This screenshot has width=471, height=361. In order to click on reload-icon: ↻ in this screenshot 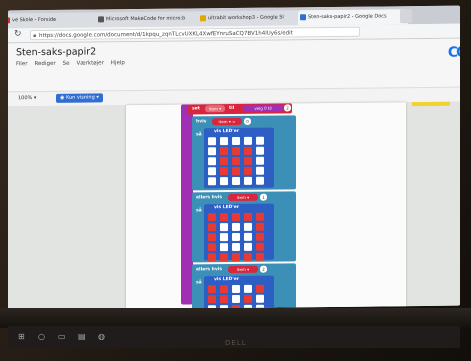, I will do `click(18, 34)`.